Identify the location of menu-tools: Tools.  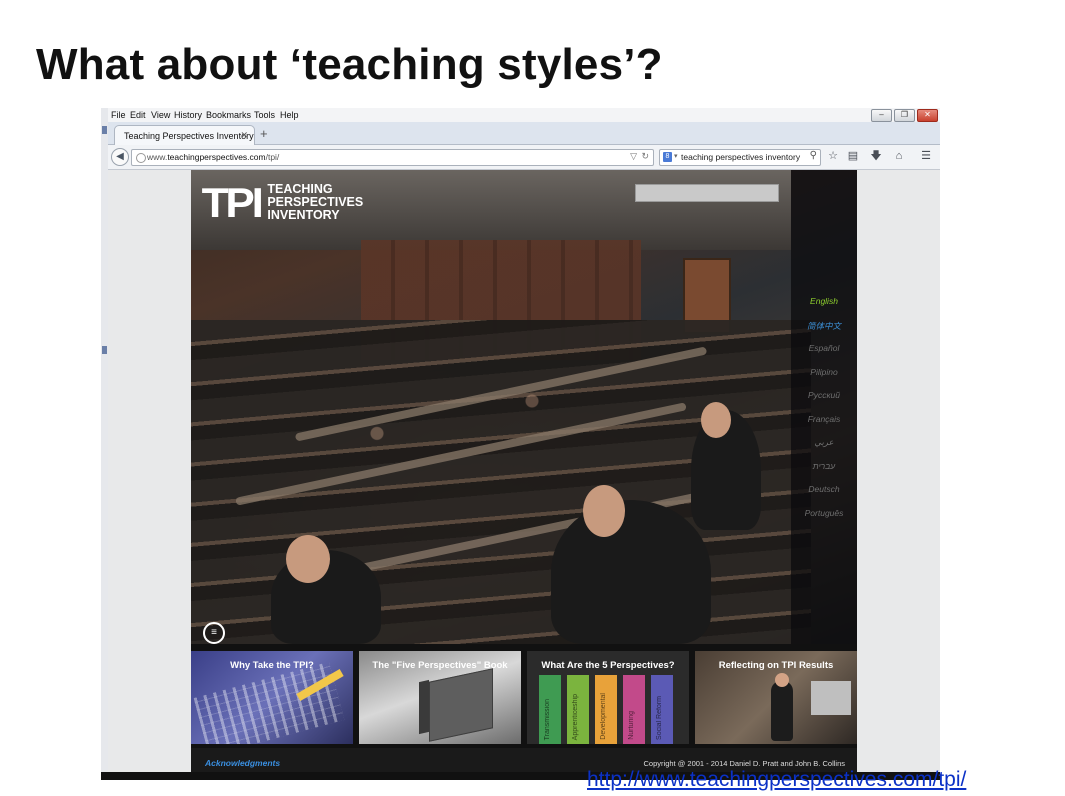
(264, 115).